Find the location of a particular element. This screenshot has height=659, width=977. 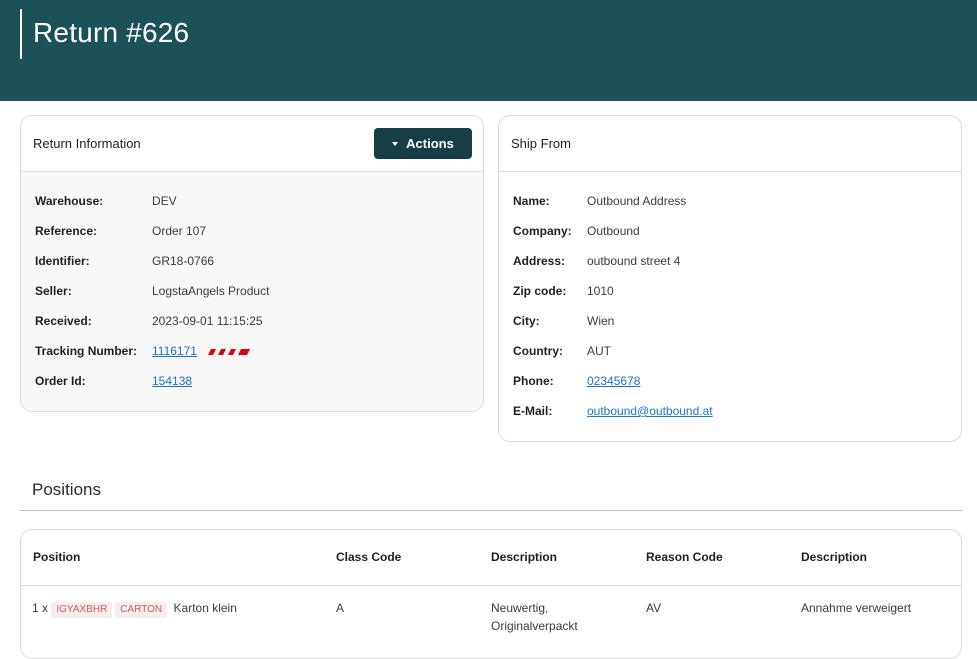

class-code-cell: A is located at coordinates (340, 608).